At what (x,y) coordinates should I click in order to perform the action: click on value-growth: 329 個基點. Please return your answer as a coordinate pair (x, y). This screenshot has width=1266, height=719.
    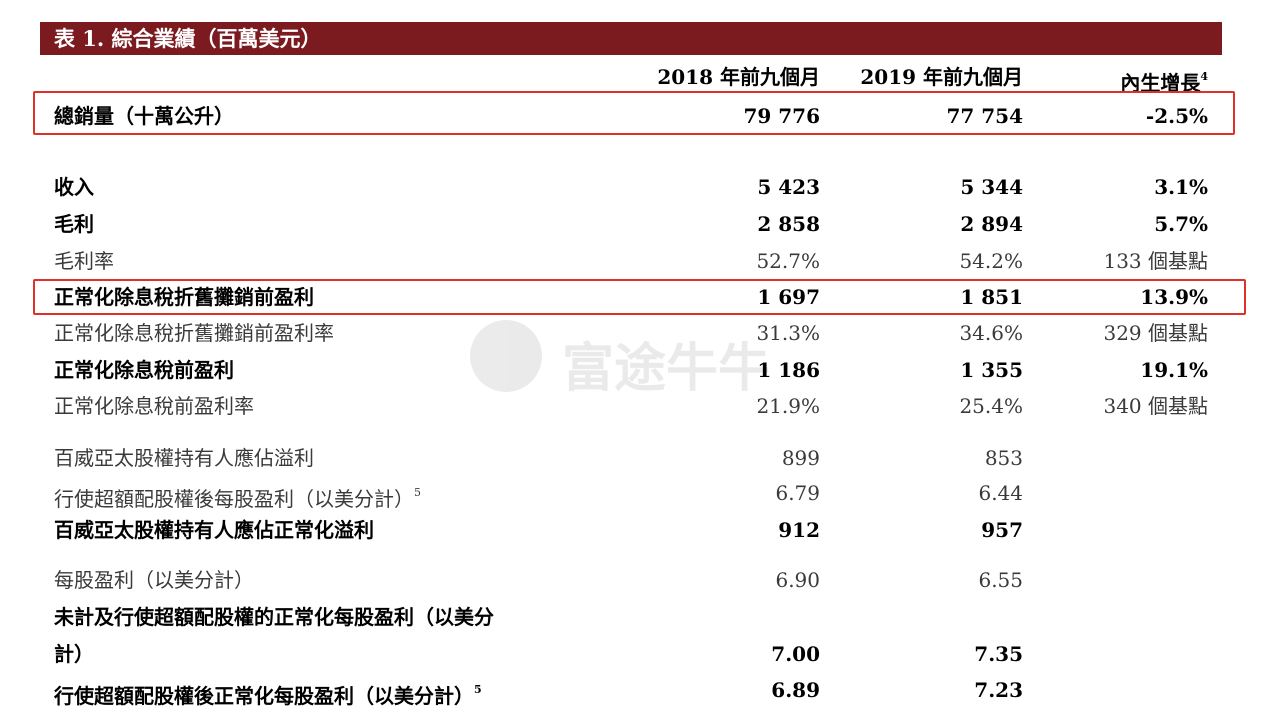
    Looking at the image, I should click on (1155, 333).